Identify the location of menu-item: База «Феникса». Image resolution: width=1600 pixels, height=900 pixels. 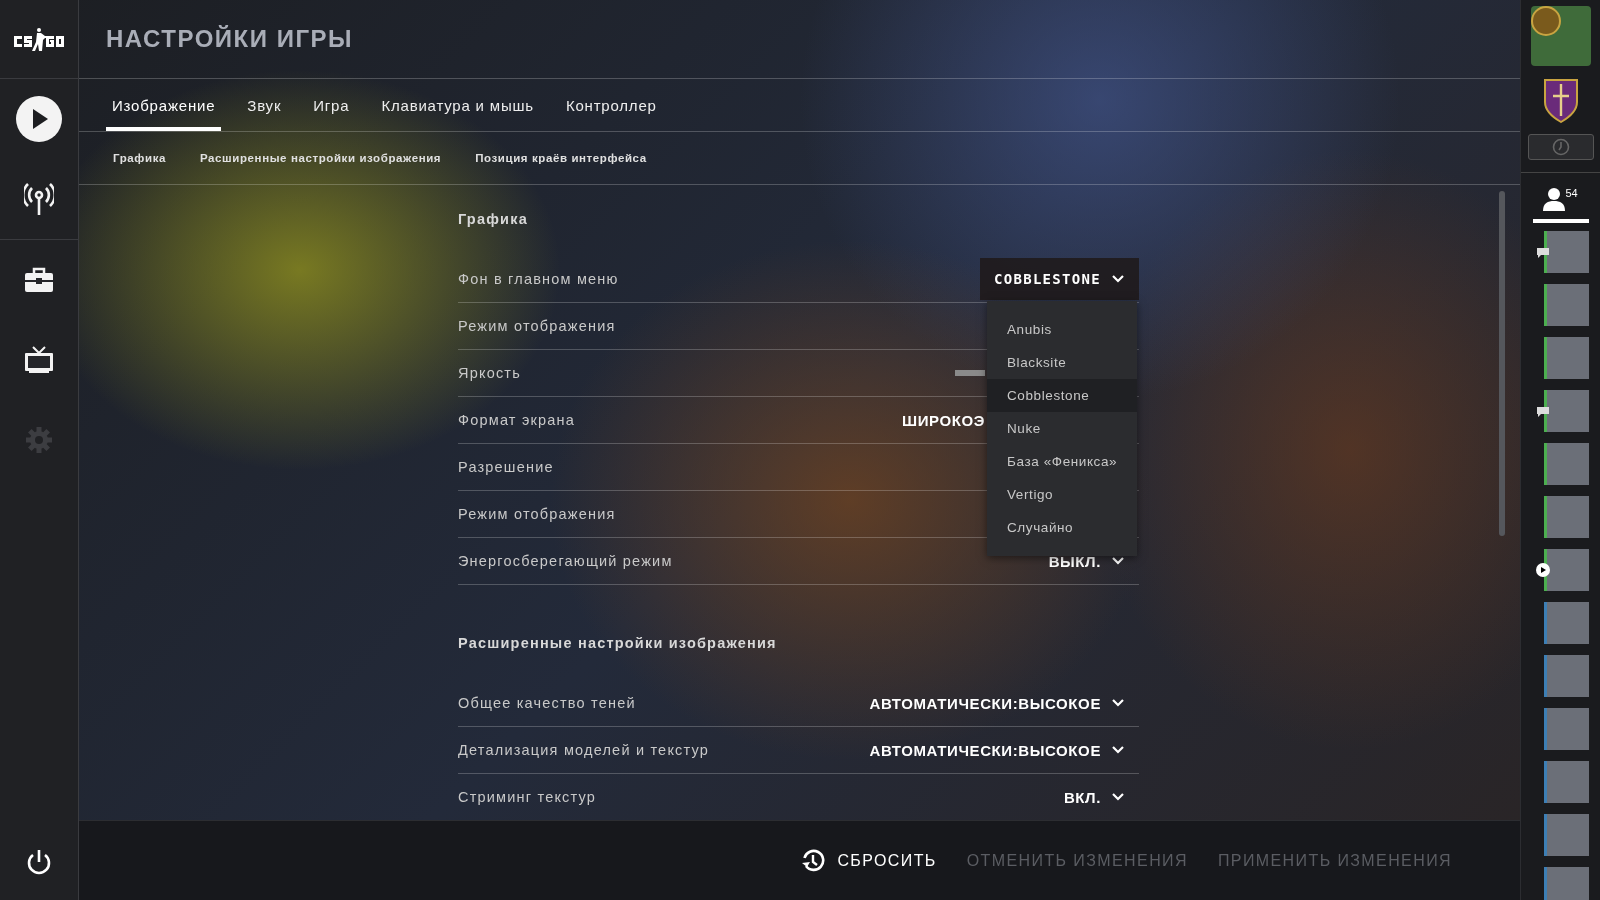
(1062, 461).